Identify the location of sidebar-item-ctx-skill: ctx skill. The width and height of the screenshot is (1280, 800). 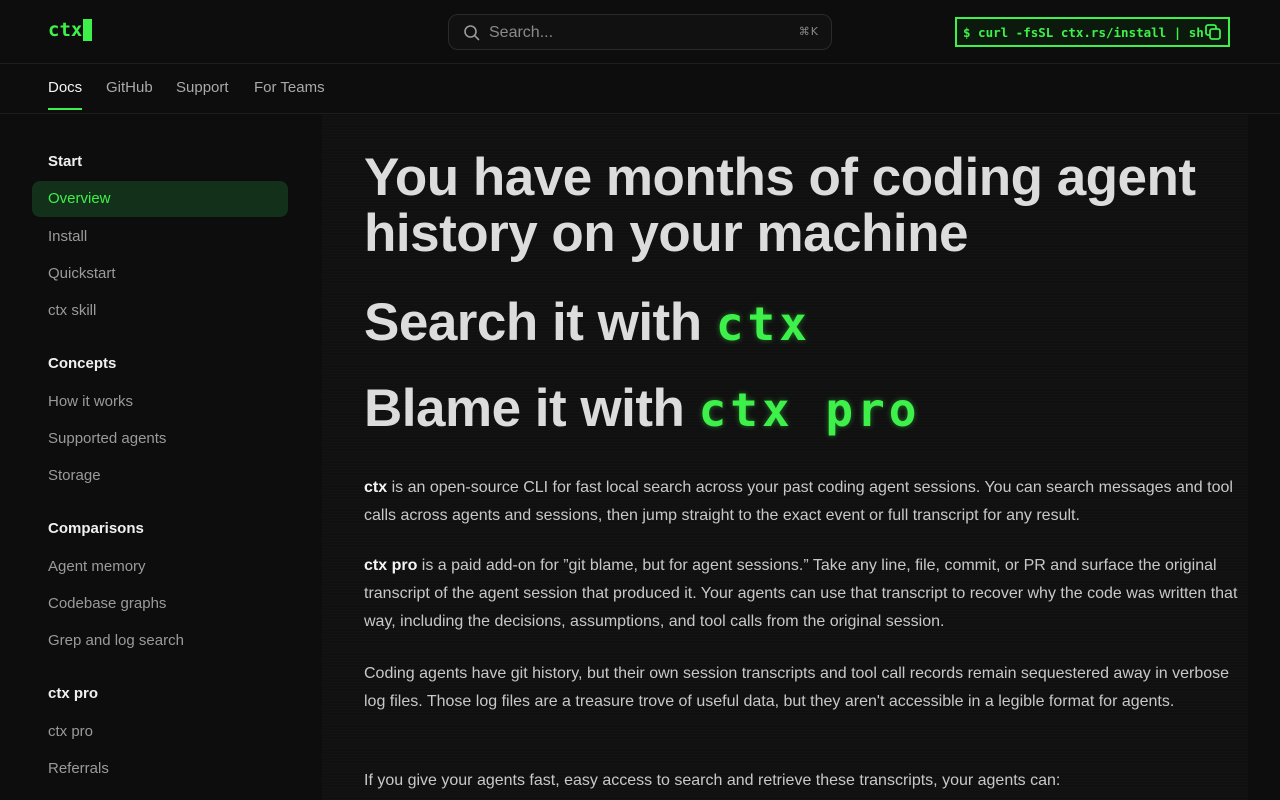
(72, 310).